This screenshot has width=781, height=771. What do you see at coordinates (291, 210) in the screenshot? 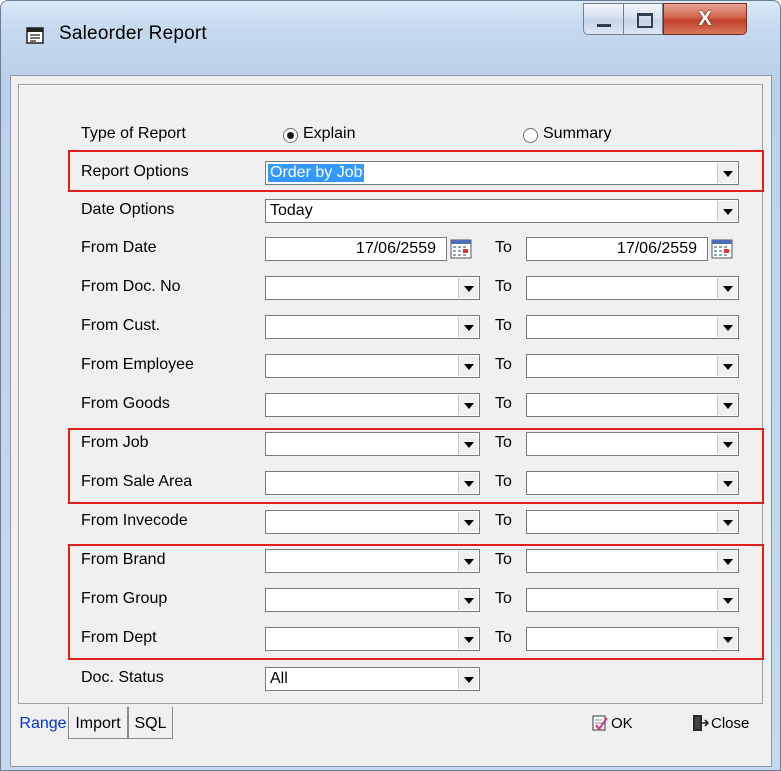
I see `date-options-value: Today` at bounding box center [291, 210].